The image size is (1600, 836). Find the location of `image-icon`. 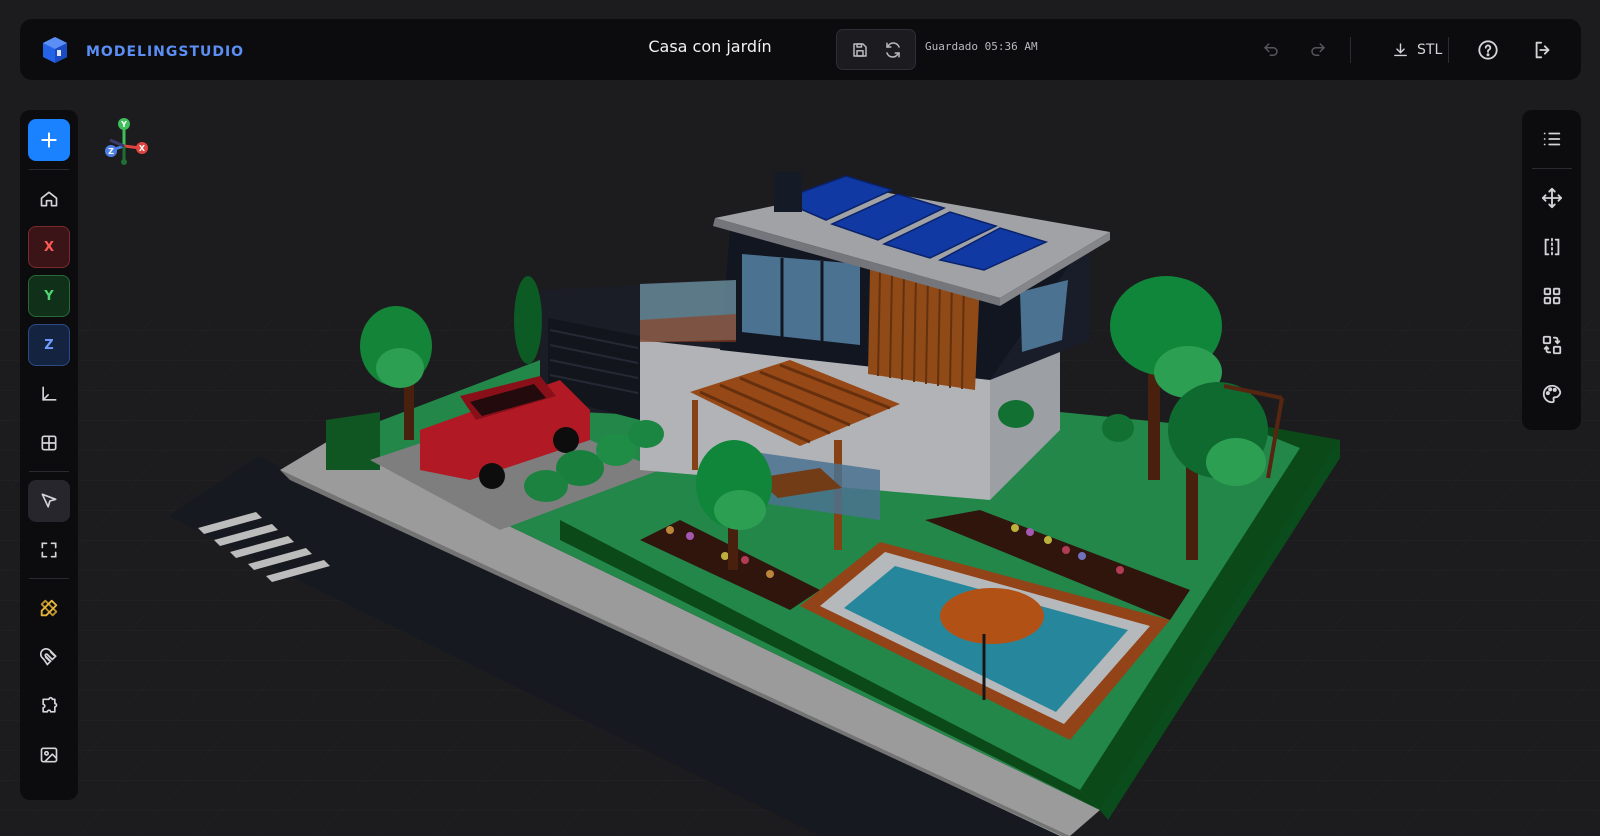

image-icon is located at coordinates (49, 755).